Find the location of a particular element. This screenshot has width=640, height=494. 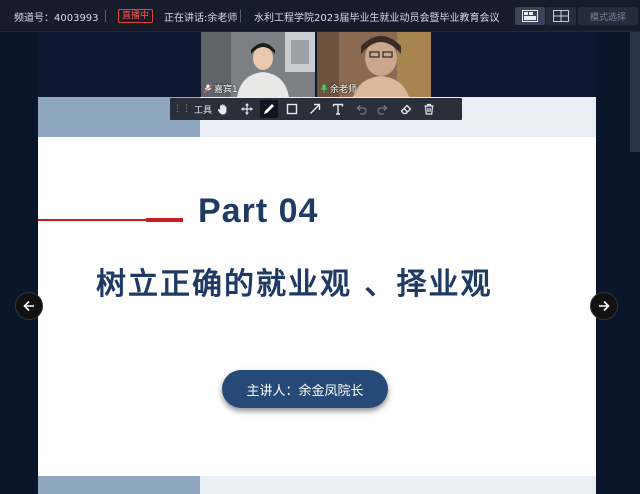

slide-main-title: 树立正确的就业观 、择业观 is located at coordinates (294, 284).